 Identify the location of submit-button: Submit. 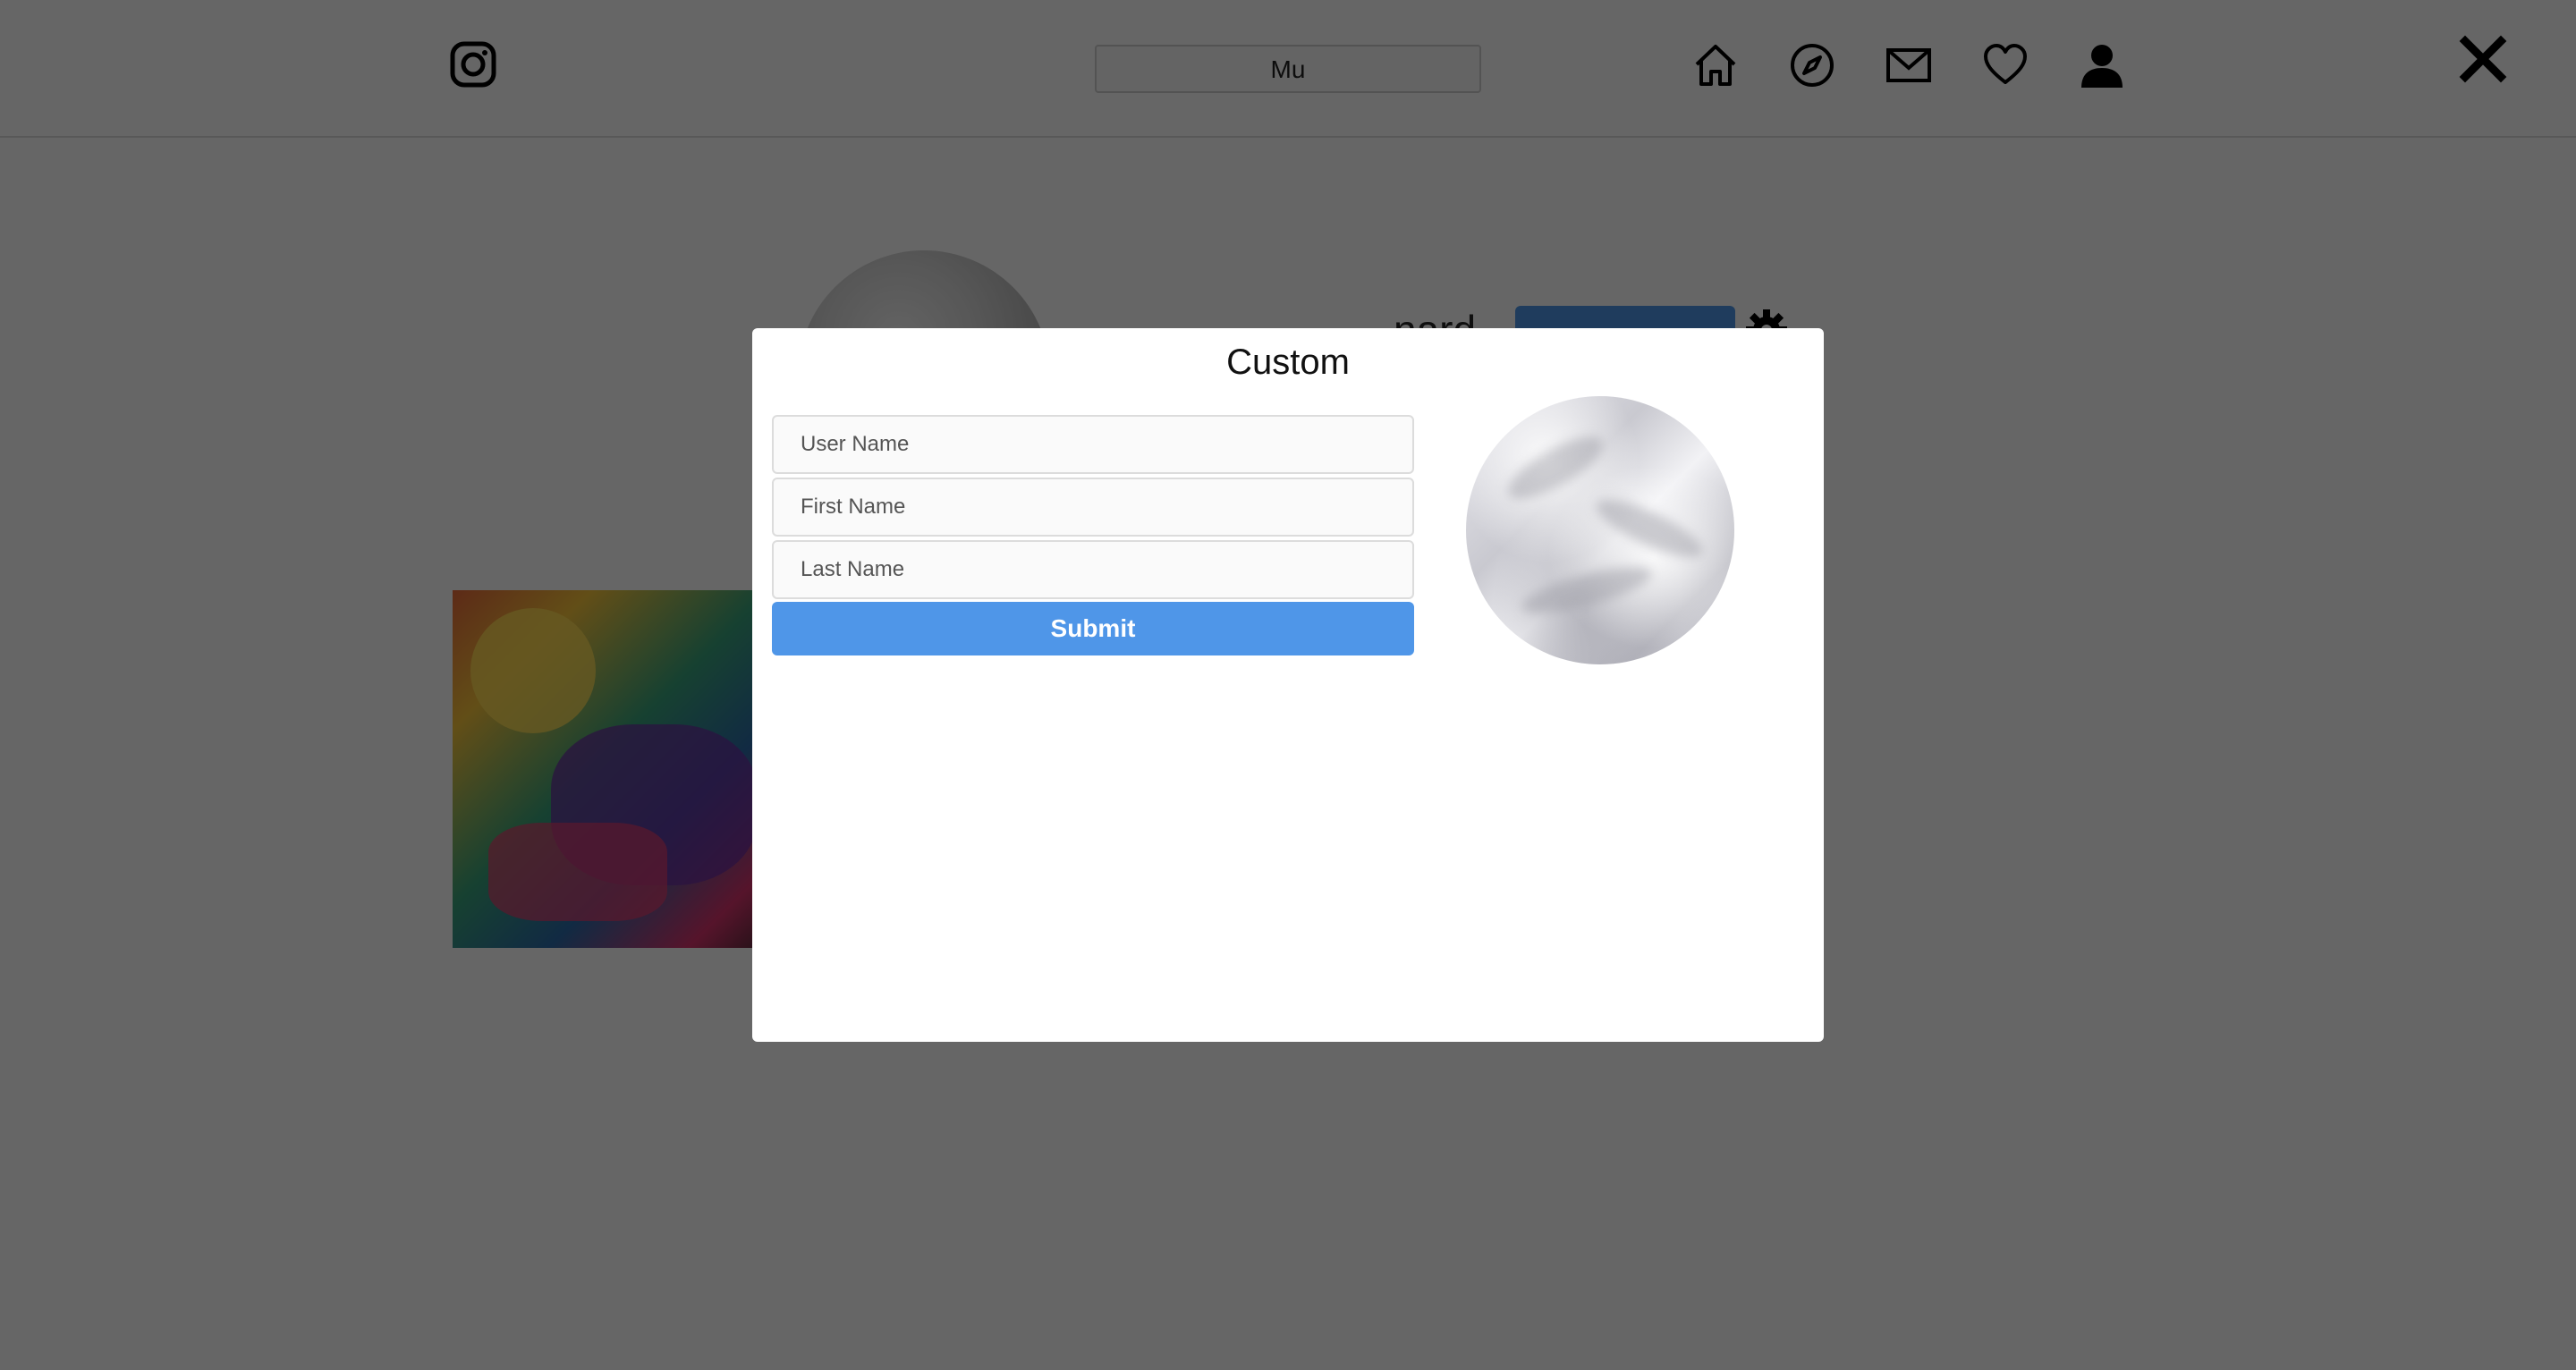
(1093, 628).